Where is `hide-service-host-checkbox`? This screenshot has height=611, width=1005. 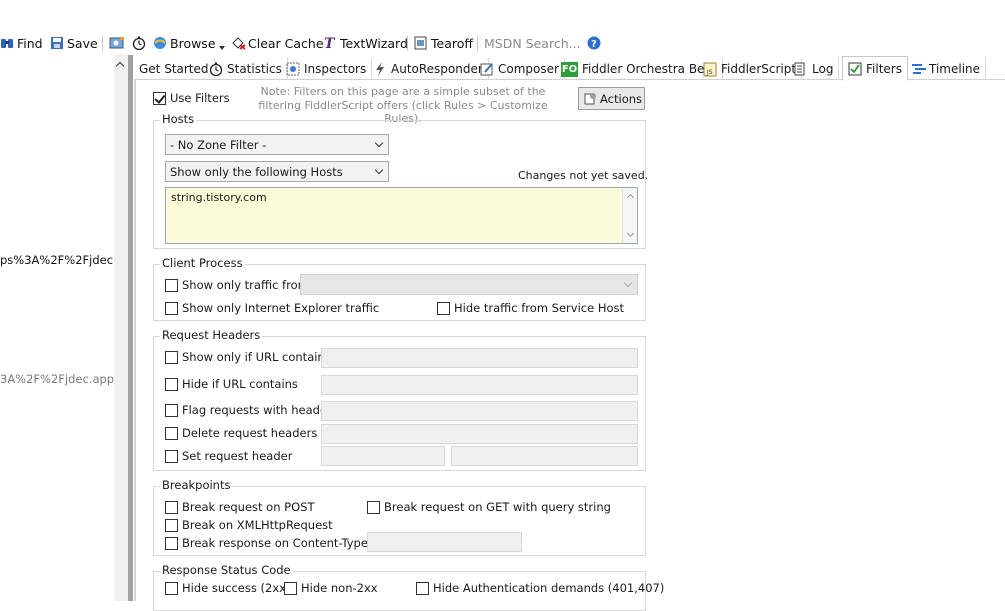
hide-service-host-checkbox is located at coordinates (443, 308).